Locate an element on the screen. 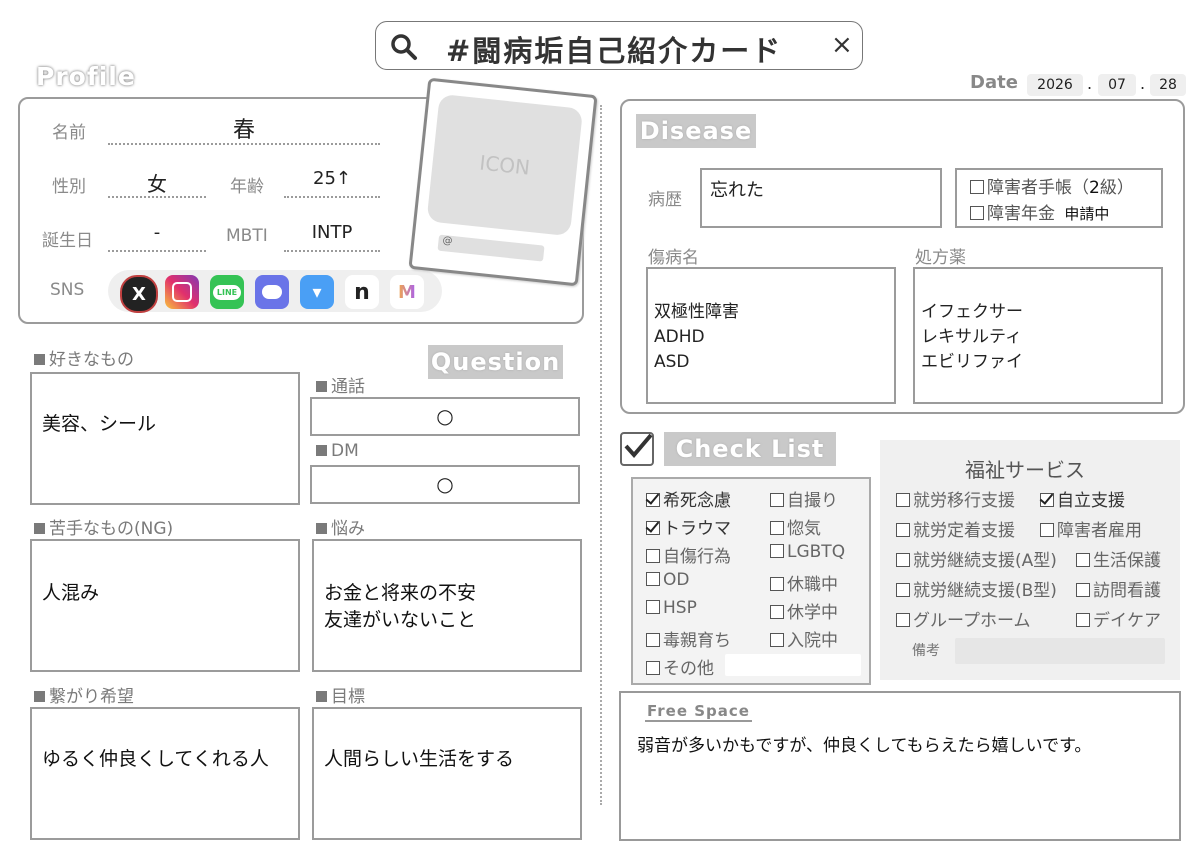  profile-badge: Profile is located at coordinates (86, 76).